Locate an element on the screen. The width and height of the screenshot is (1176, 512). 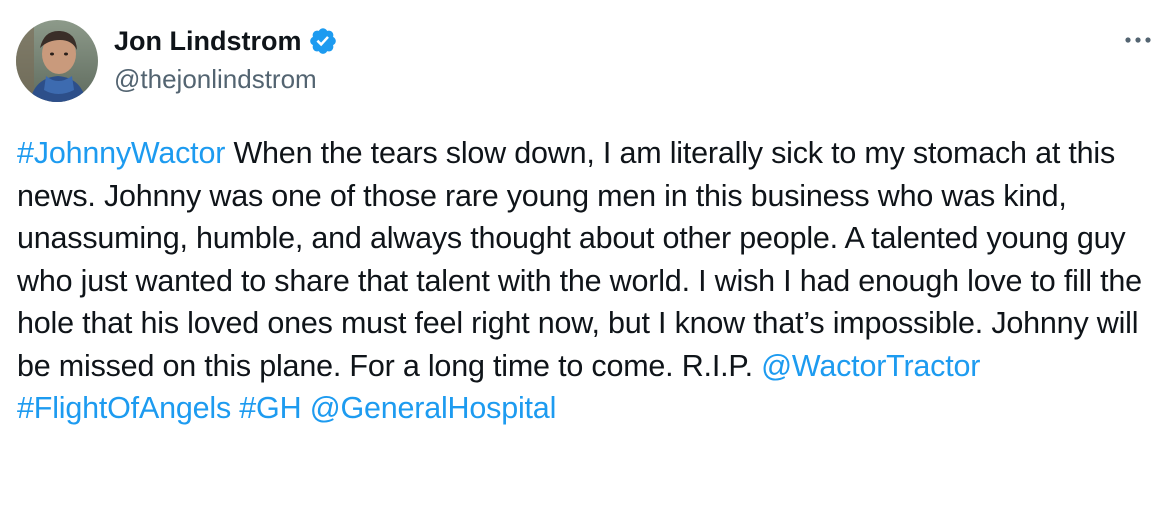
author-handle: @thejonlindstrom is located at coordinates (215, 79).